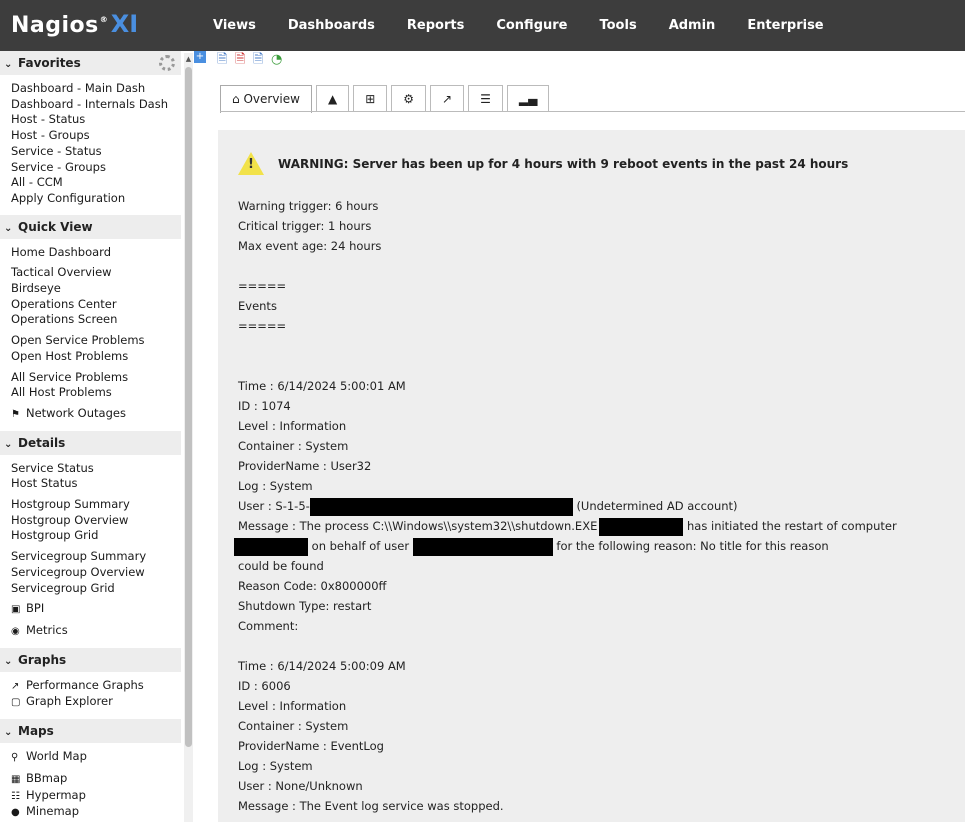 The width and height of the screenshot is (965, 822). What do you see at coordinates (96, 393) in the screenshot?
I see `sidebar-item-all-host-problems: All Host Problems` at bounding box center [96, 393].